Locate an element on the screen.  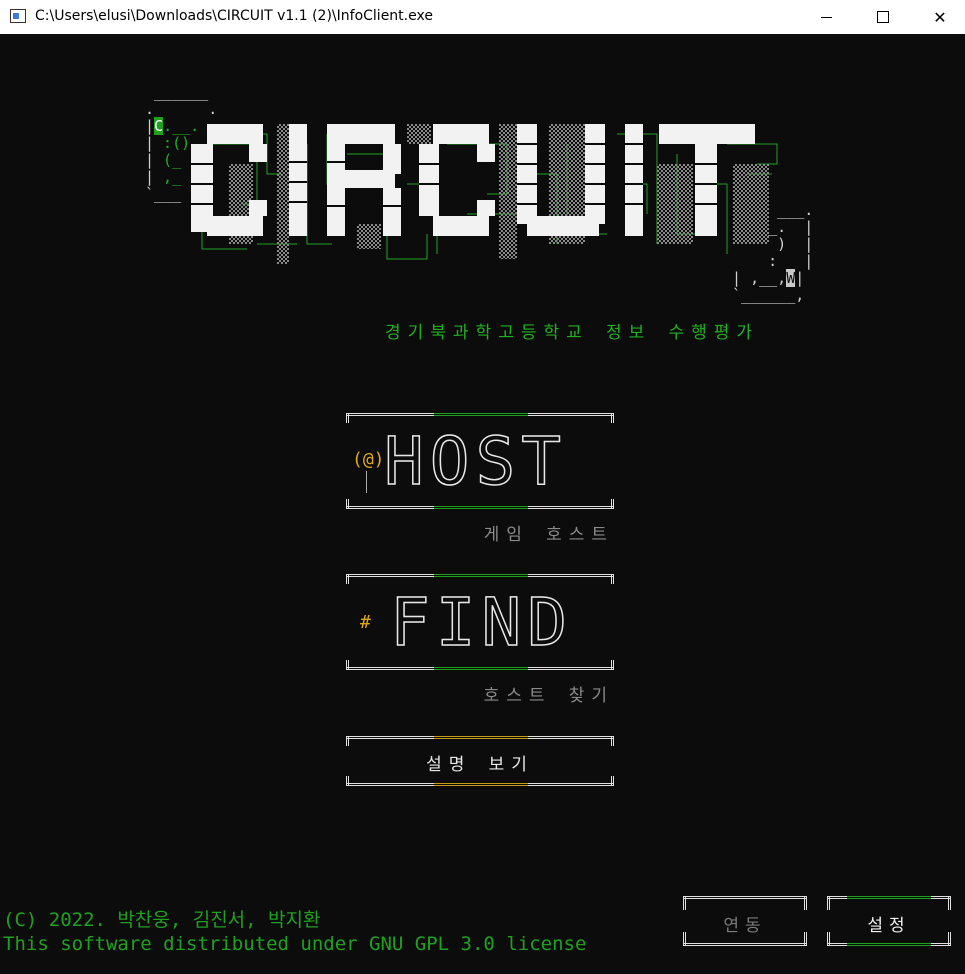
logo-mark-w: W is located at coordinates (791, 278).